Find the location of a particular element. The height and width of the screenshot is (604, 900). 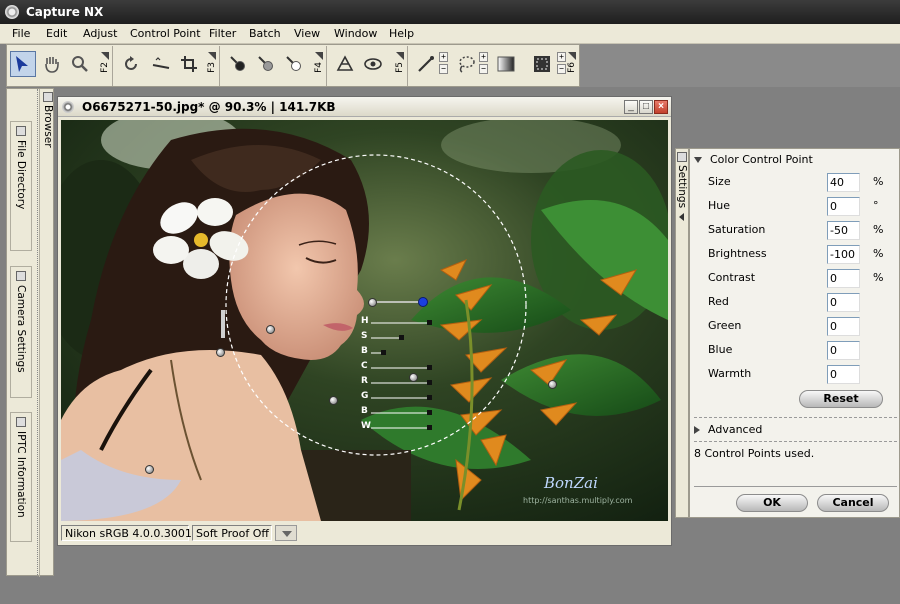

reset-button: Reset is located at coordinates (841, 399).